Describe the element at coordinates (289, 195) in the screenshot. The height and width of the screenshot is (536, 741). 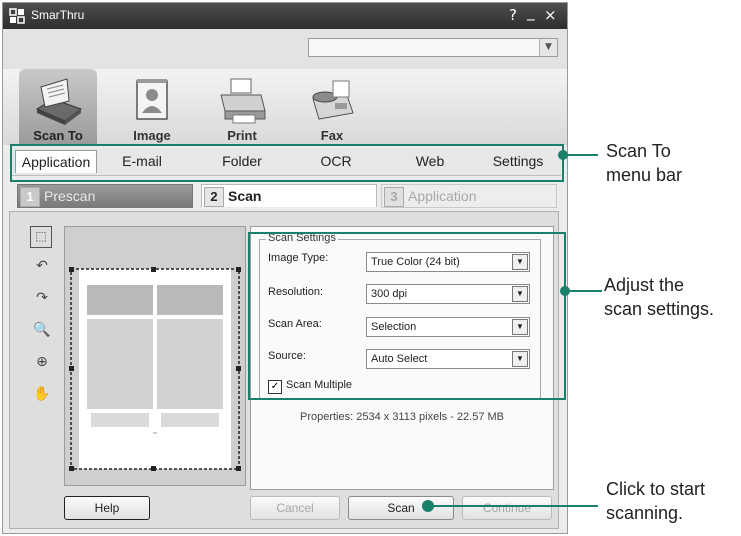
I see `step-scan: 2 Scan` at that location.